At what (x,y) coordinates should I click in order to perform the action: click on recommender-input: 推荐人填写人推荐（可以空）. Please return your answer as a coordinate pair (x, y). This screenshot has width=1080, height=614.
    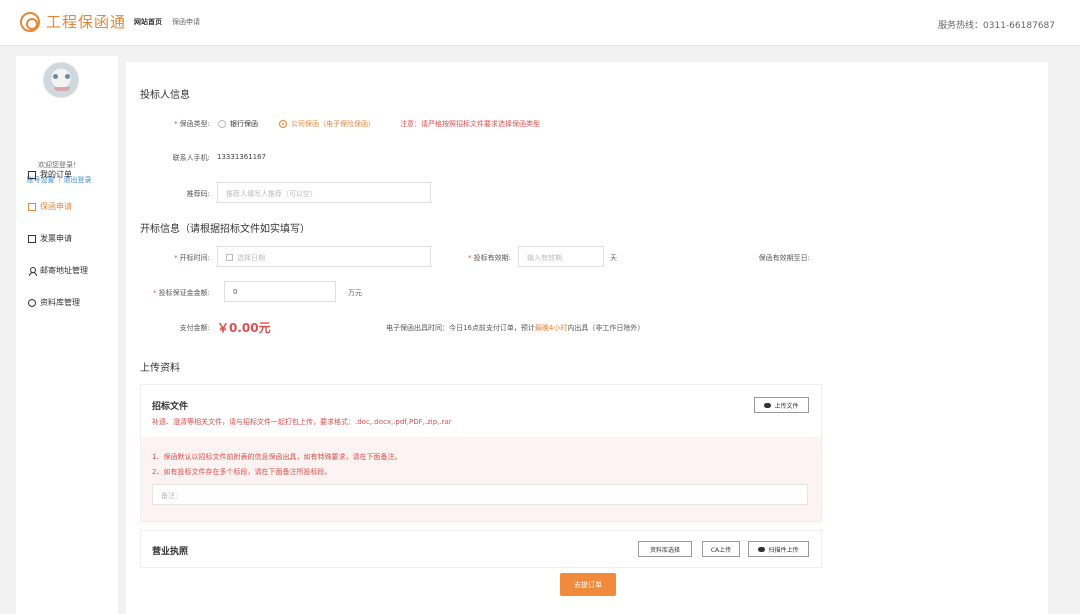
    Looking at the image, I should click on (324, 192).